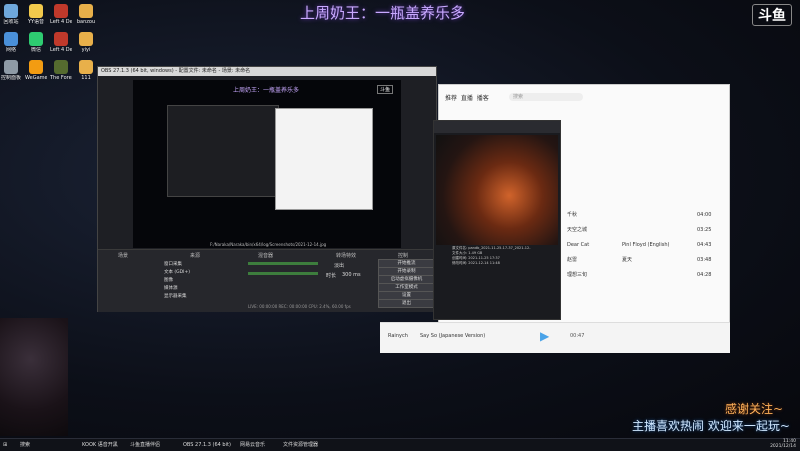 This screenshot has width=800, height=451. Describe the element at coordinates (266, 256) in the screenshot. I see `mixer-header: 混音器` at that location.